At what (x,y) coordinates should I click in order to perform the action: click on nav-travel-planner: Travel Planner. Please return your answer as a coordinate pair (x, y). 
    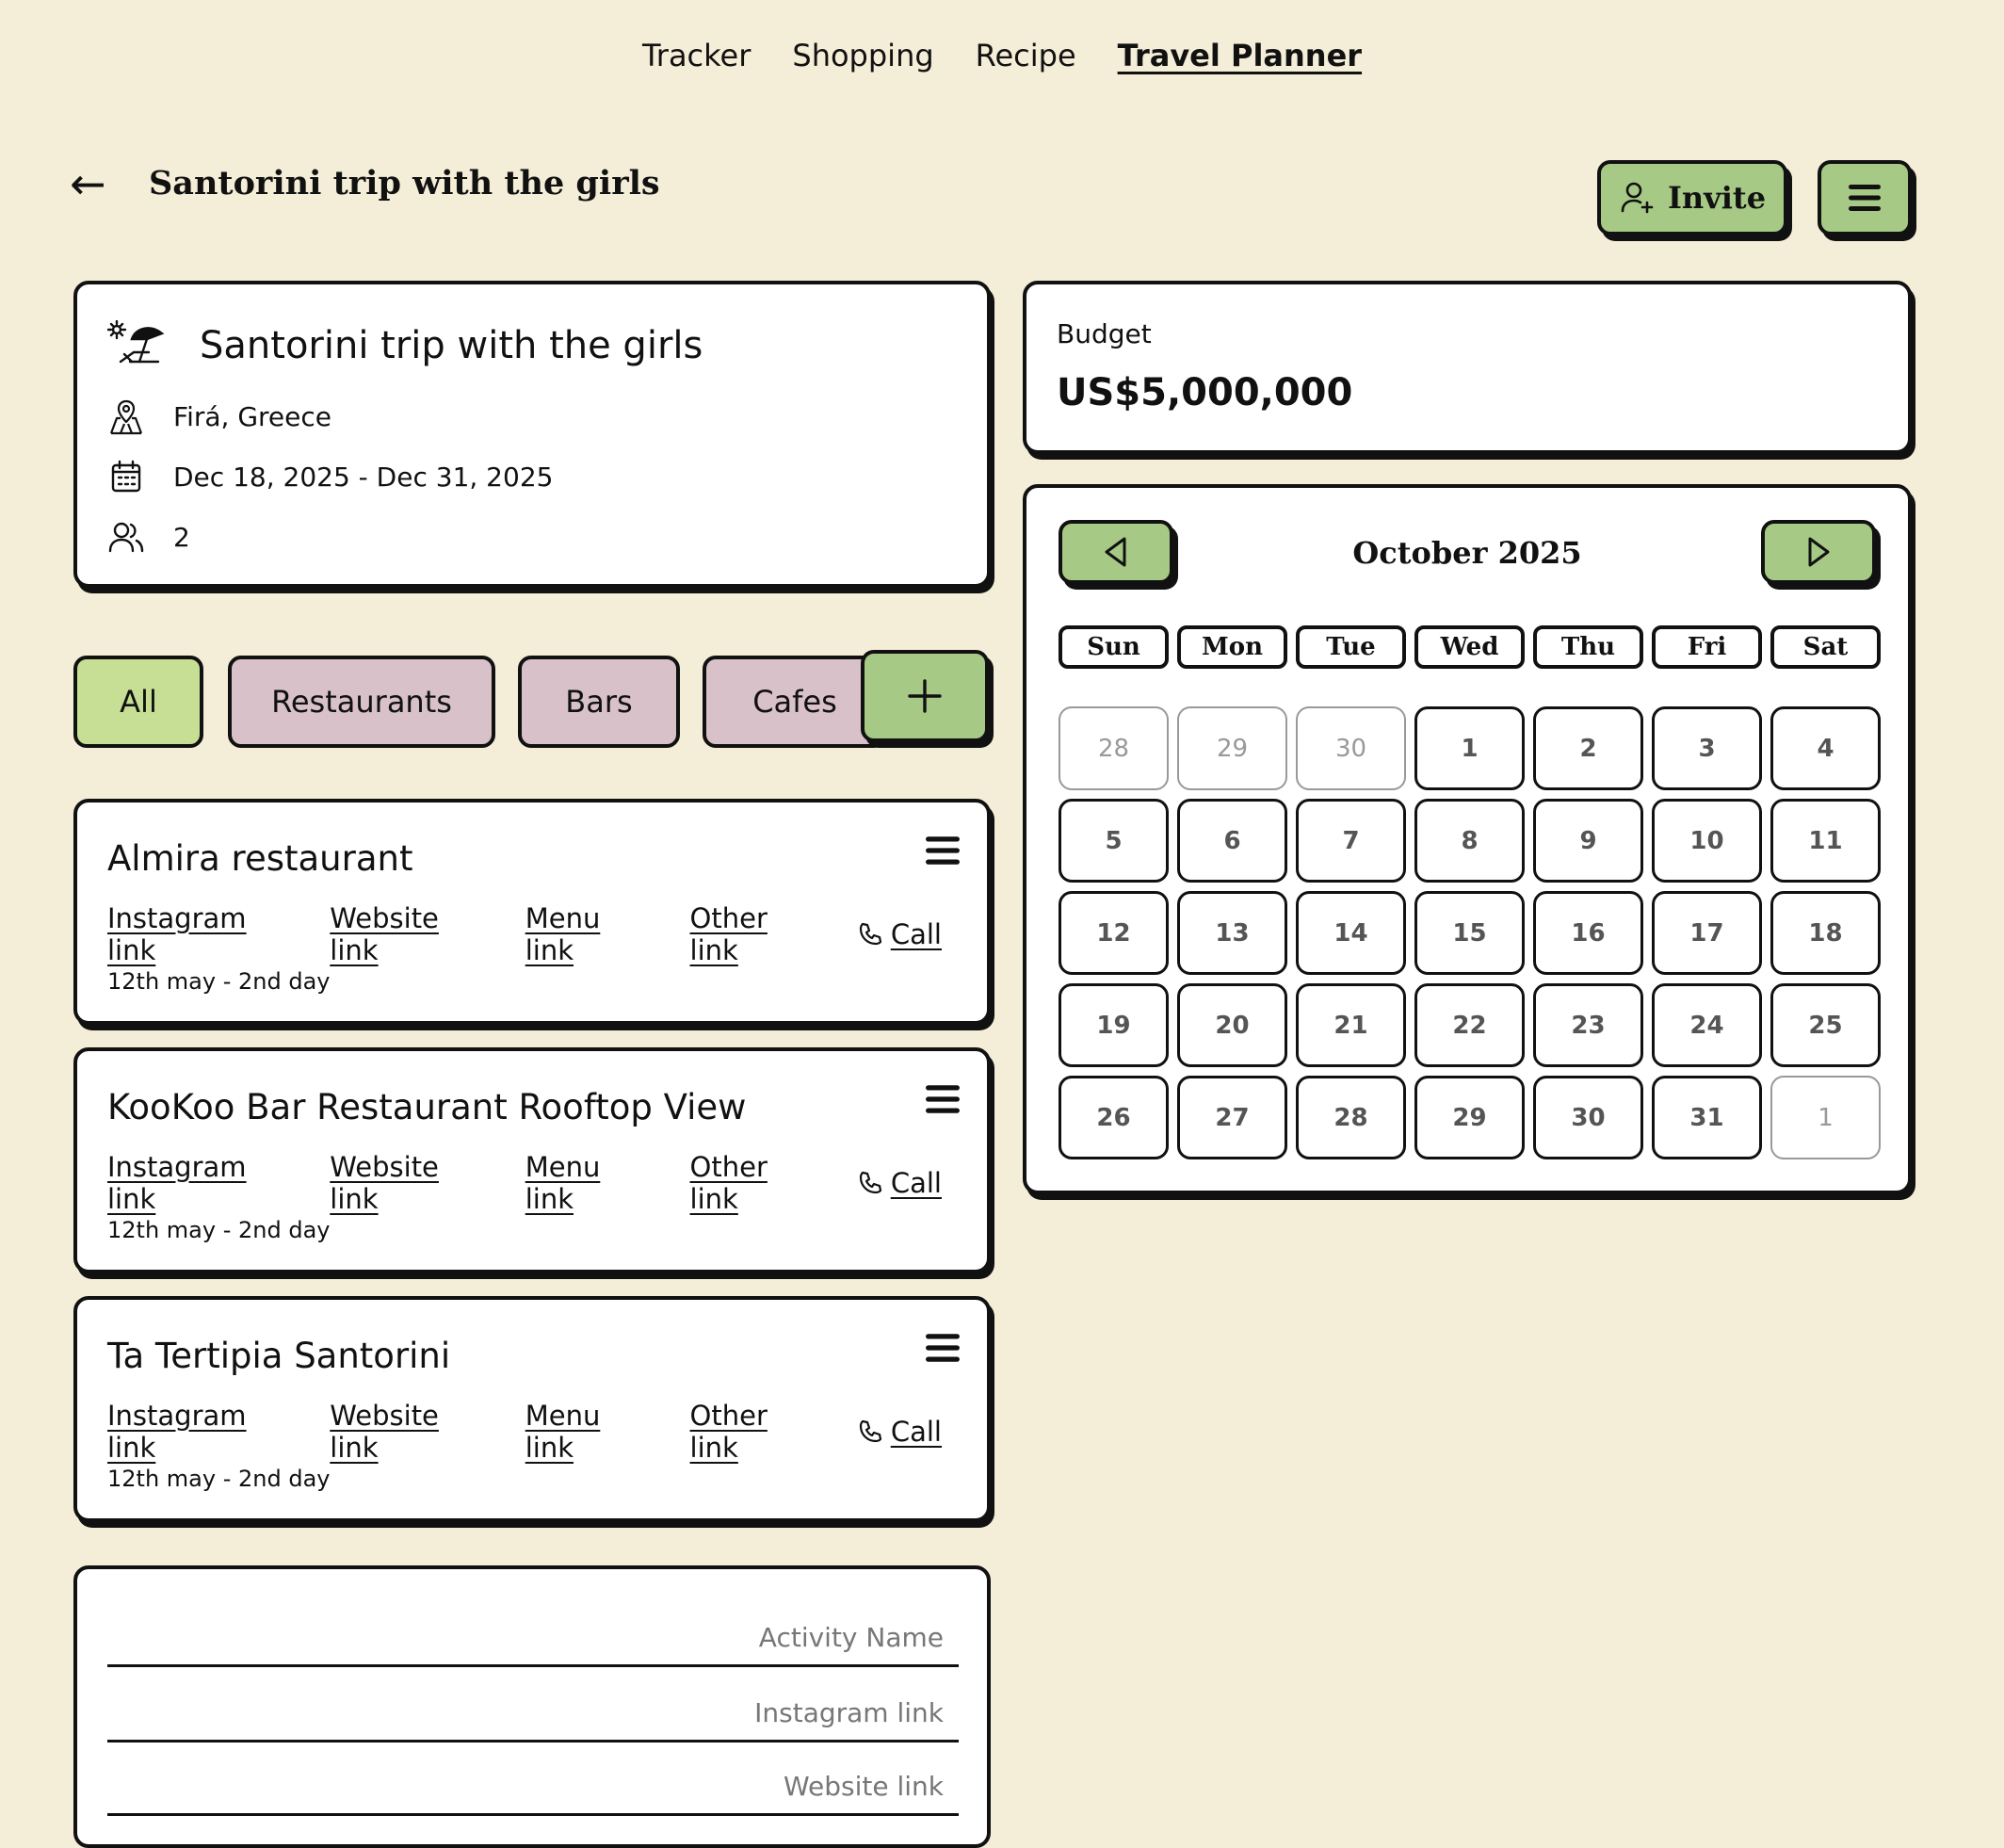
    Looking at the image, I should click on (1240, 55).